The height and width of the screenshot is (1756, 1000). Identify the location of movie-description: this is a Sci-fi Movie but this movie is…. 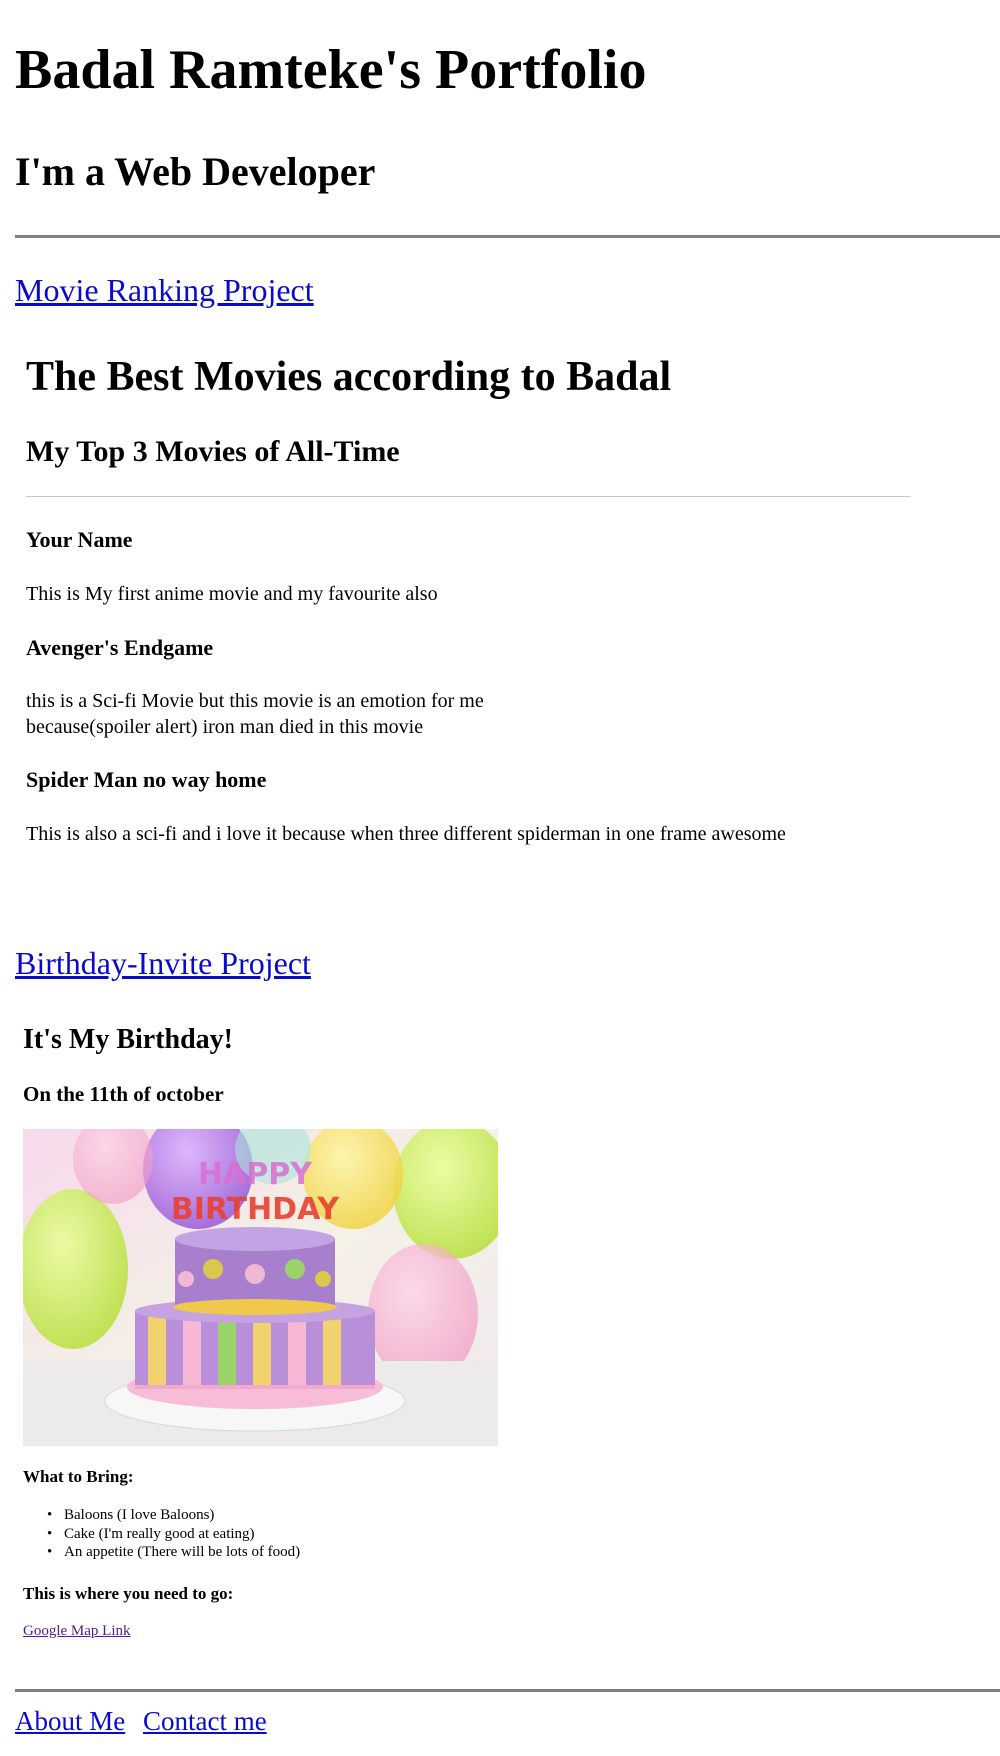
(255, 701).